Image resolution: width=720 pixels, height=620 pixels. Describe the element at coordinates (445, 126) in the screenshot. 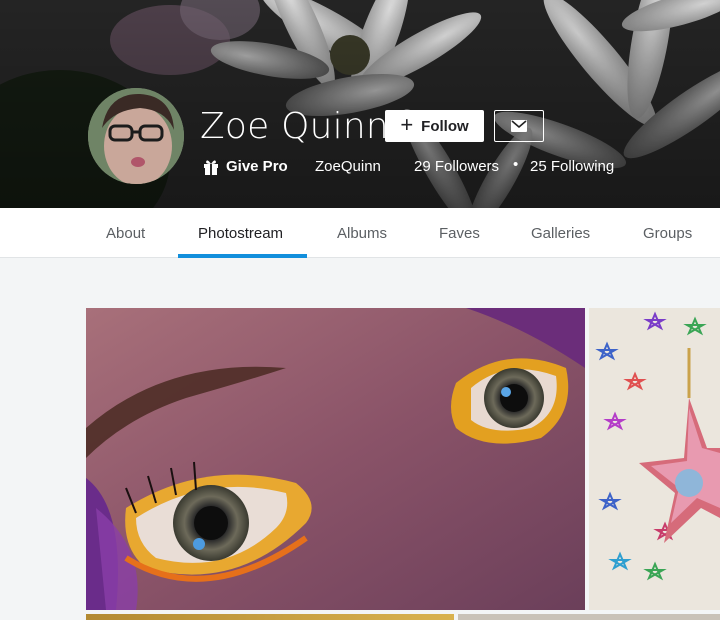

I see `follow-label: Follow` at that location.